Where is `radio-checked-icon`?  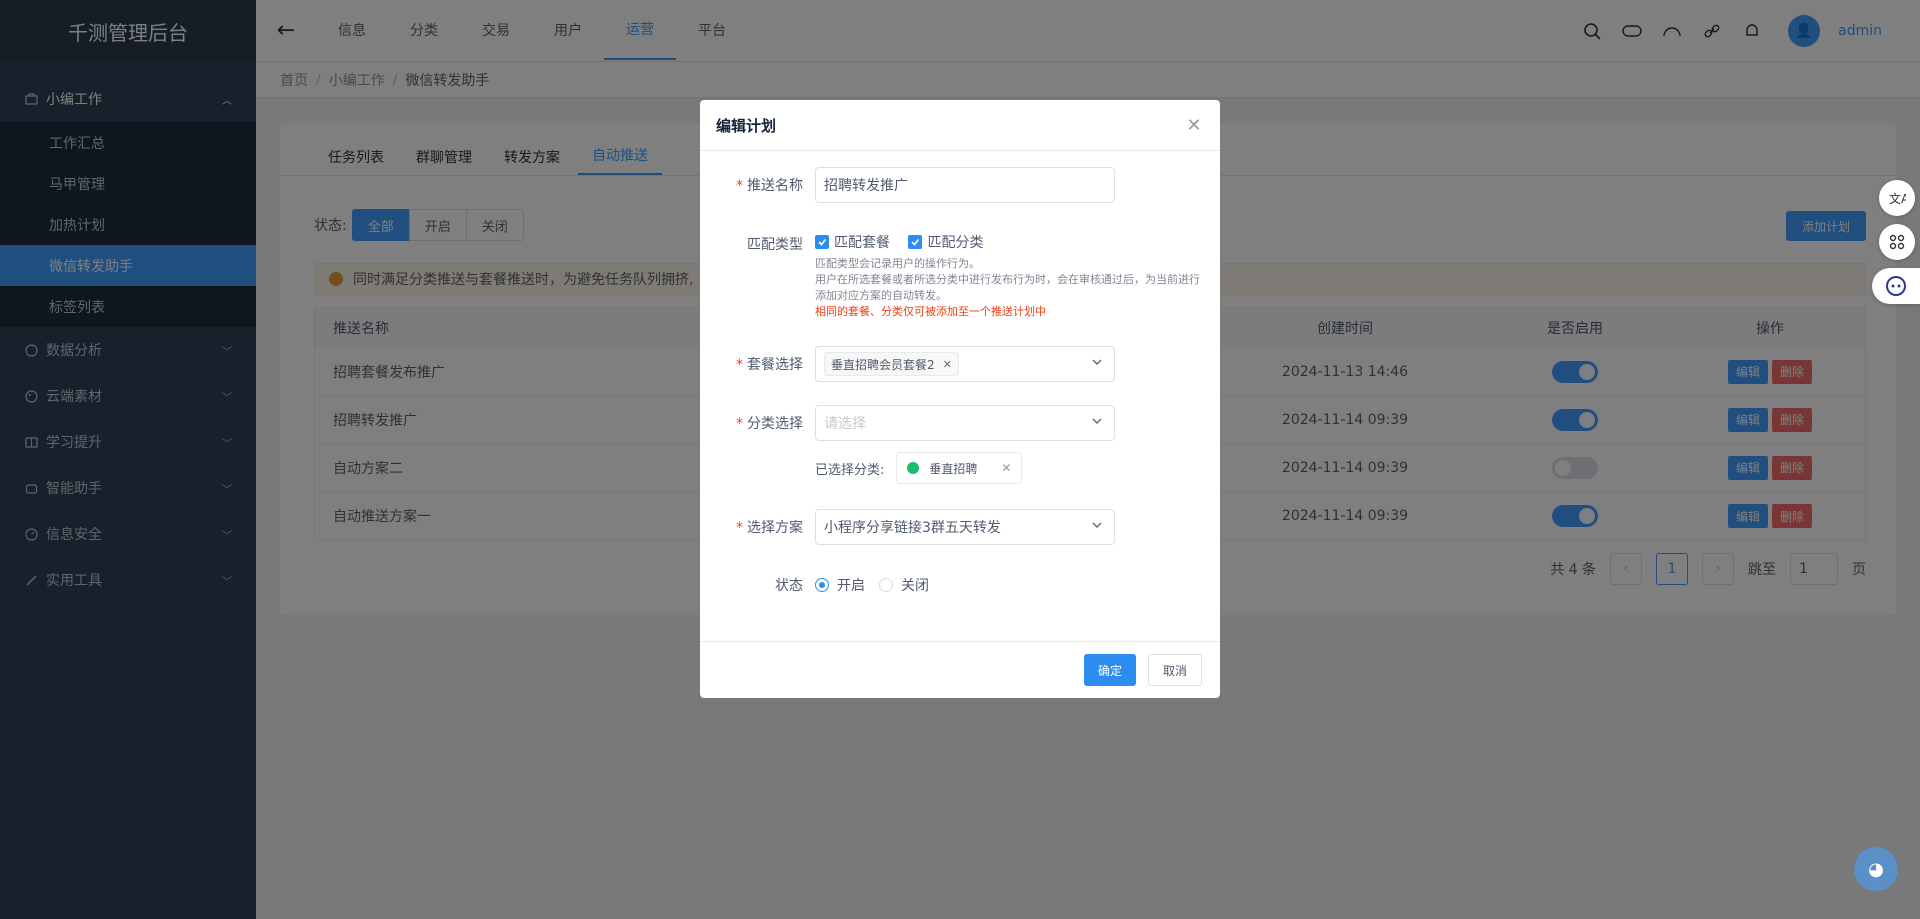 radio-checked-icon is located at coordinates (822, 585).